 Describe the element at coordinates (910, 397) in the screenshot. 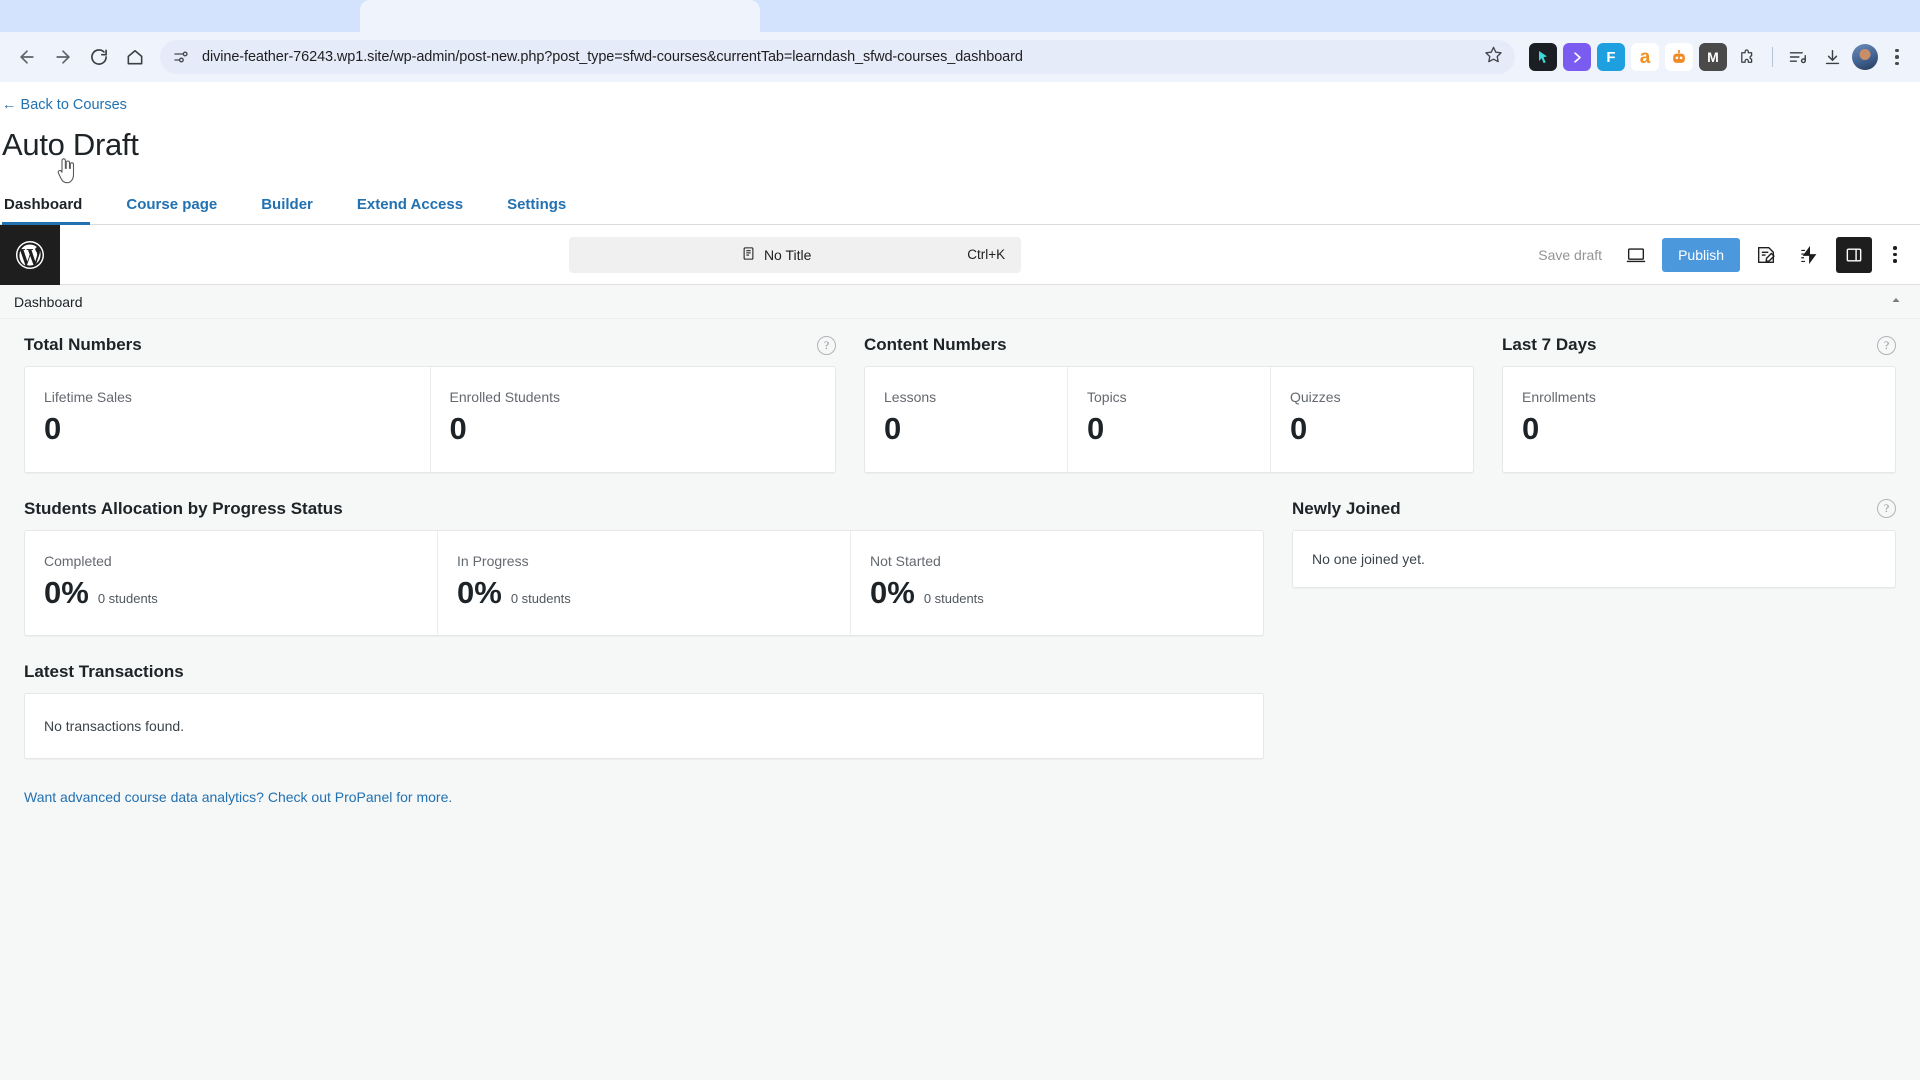

I see `card-label: Lessons` at that location.